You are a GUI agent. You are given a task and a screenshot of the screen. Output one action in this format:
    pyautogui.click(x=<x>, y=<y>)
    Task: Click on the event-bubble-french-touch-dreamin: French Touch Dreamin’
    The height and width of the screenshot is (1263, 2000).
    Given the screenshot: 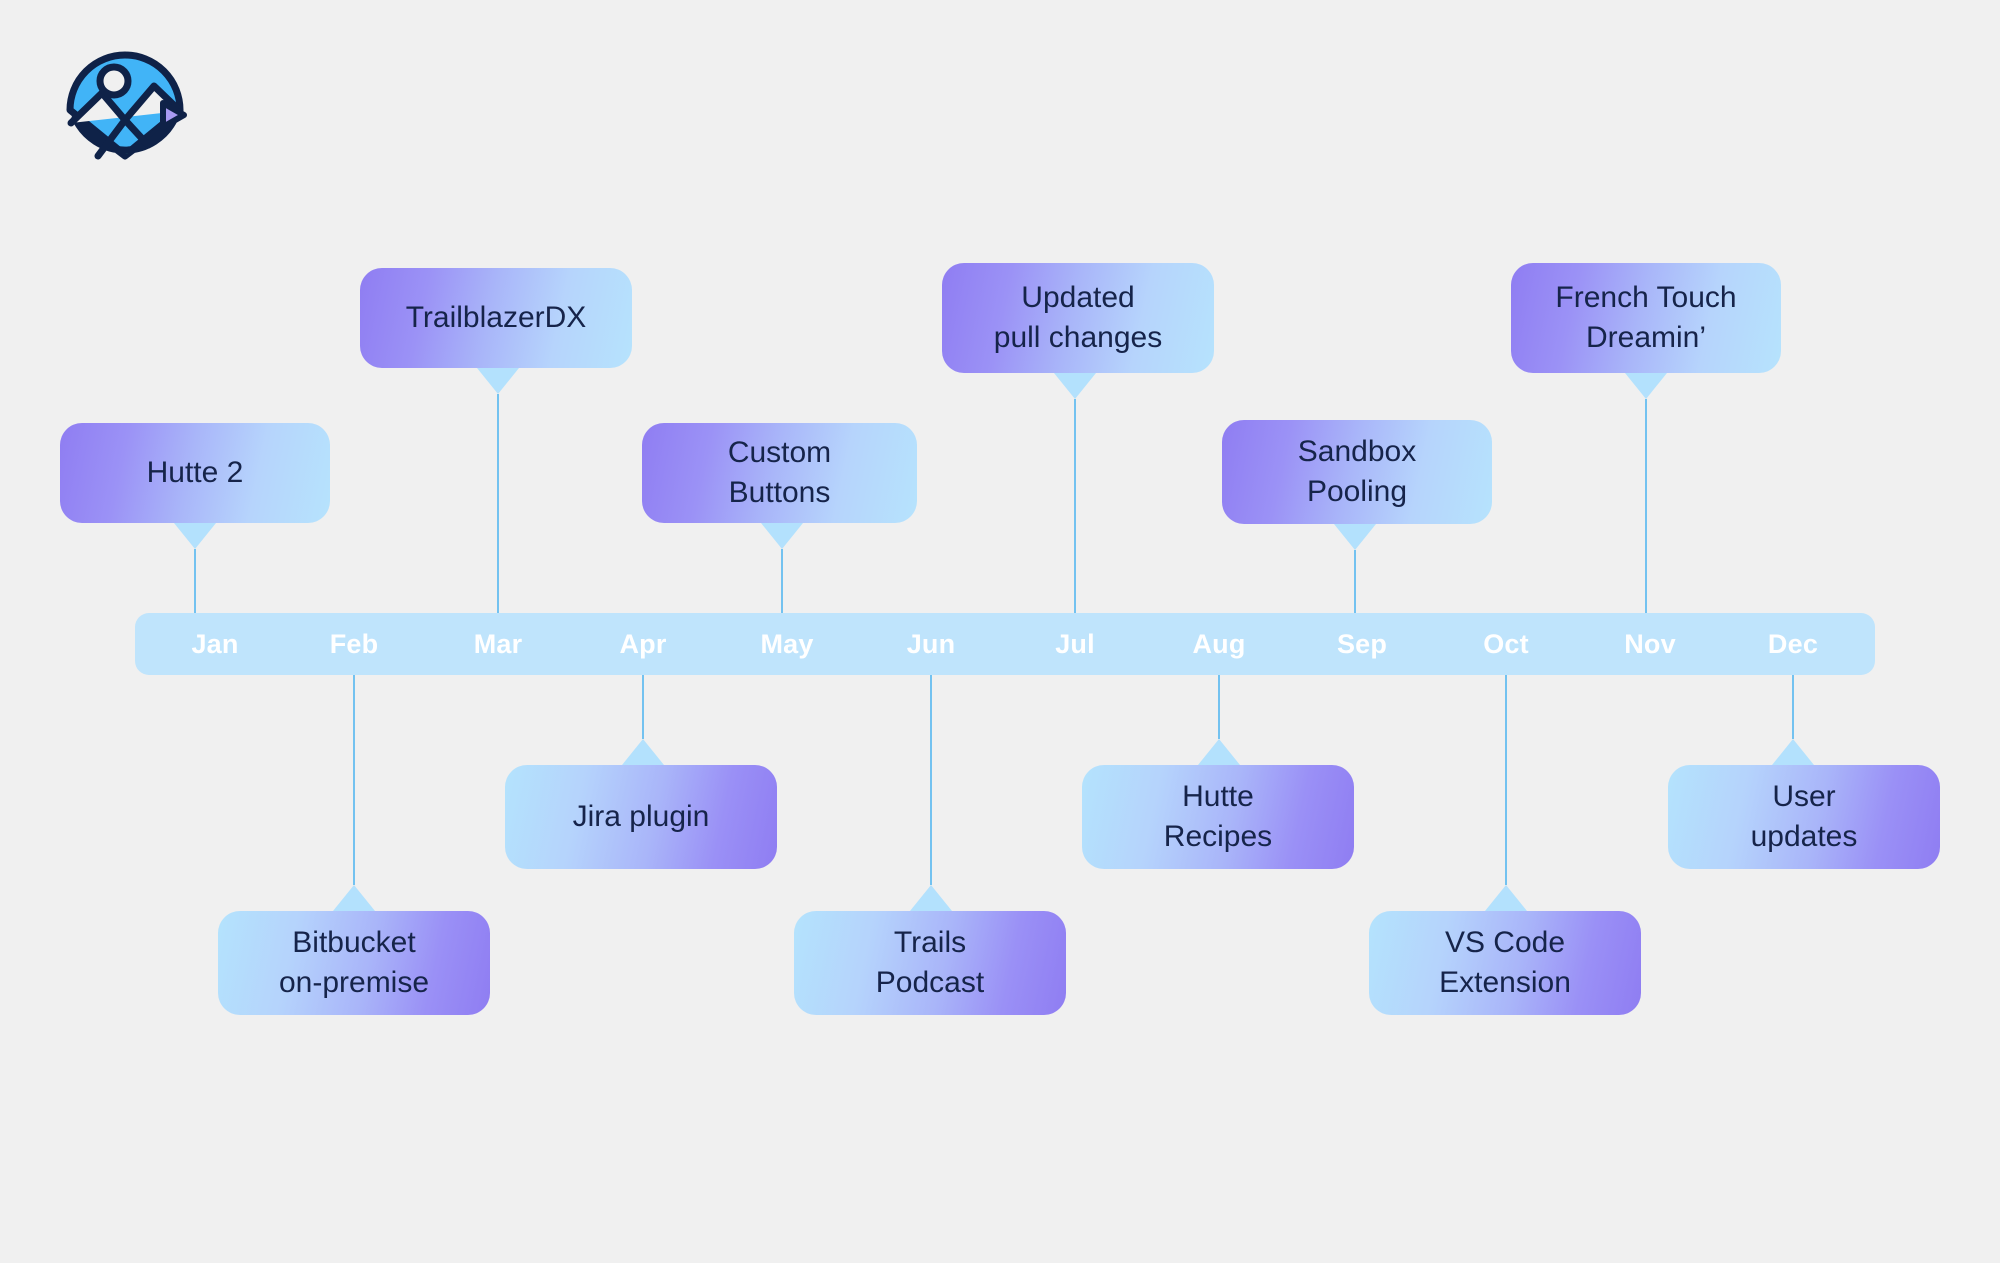 What is the action you would take?
    pyautogui.click(x=1646, y=318)
    